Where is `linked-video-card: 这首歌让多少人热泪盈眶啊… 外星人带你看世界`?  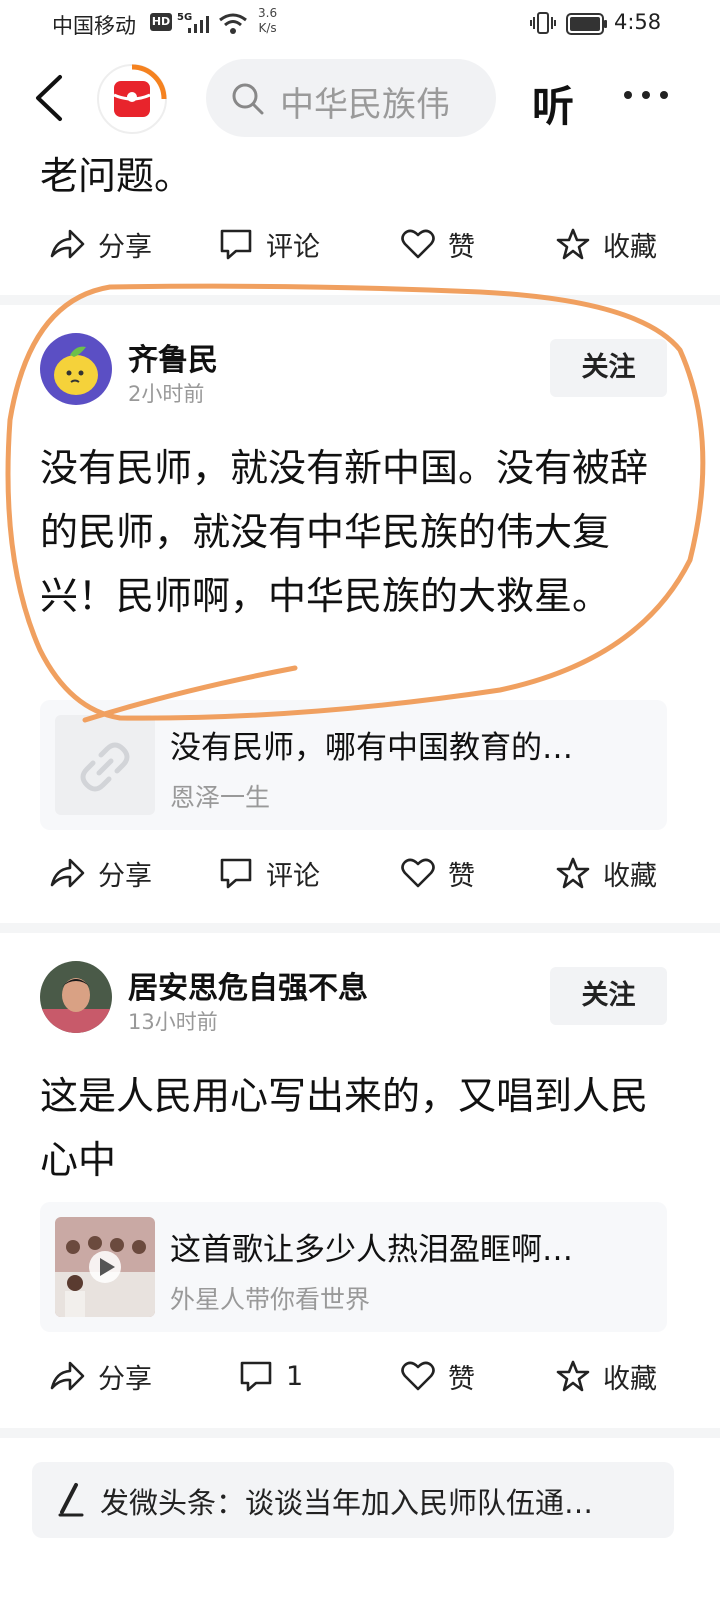
linked-video-card: 这首歌让多少人热泪盈眶啊… 外星人带你看世界 is located at coordinates (353, 1267).